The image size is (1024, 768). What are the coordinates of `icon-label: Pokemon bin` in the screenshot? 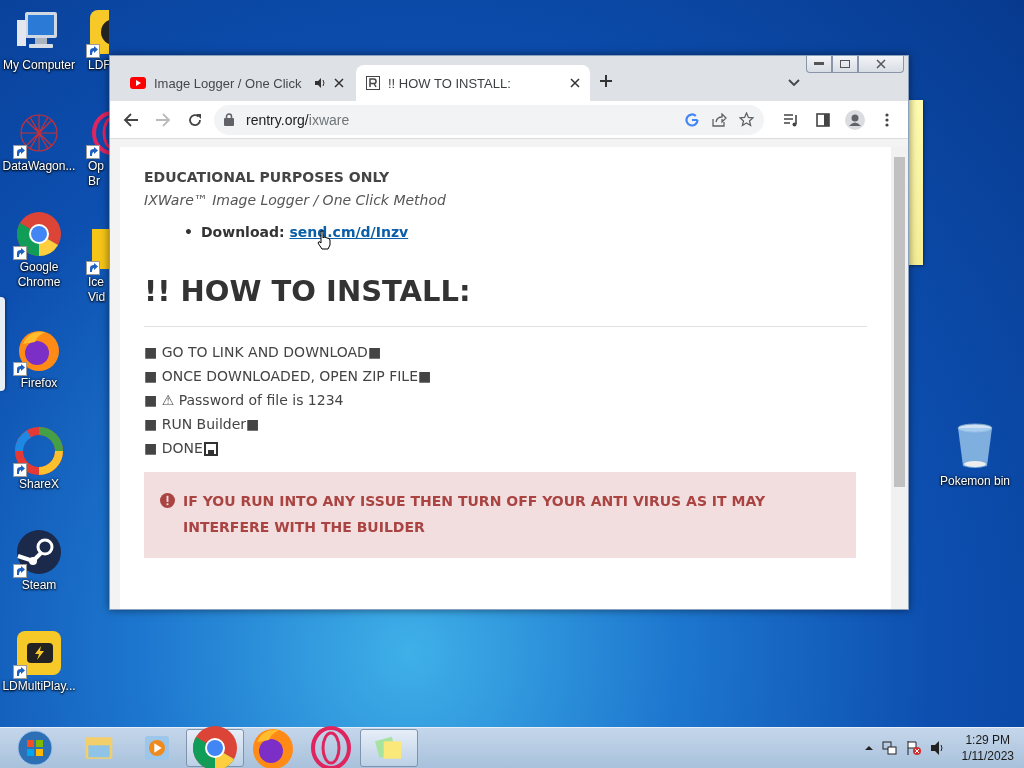 It's located at (974, 481).